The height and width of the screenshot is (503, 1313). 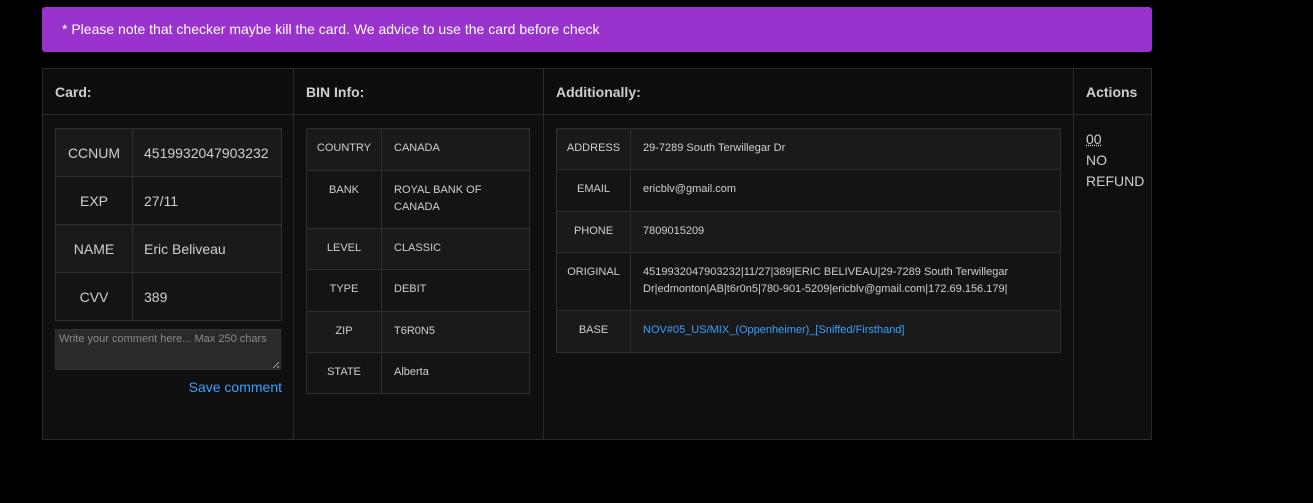 I want to click on table-row: BANK ROYAL BANK OF CANADA, so click(x=418, y=199).